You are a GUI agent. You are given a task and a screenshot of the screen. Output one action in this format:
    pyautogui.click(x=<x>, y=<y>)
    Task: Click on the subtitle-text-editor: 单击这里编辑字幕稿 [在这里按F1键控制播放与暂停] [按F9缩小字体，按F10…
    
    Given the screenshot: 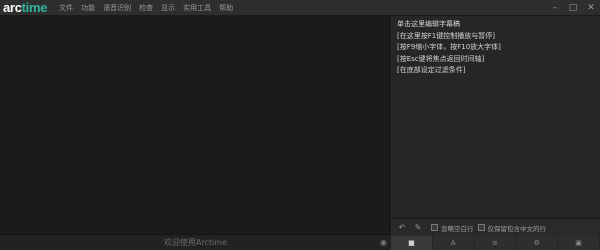 What is the action you would take?
    pyautogui.click(x=495, y=48)
    